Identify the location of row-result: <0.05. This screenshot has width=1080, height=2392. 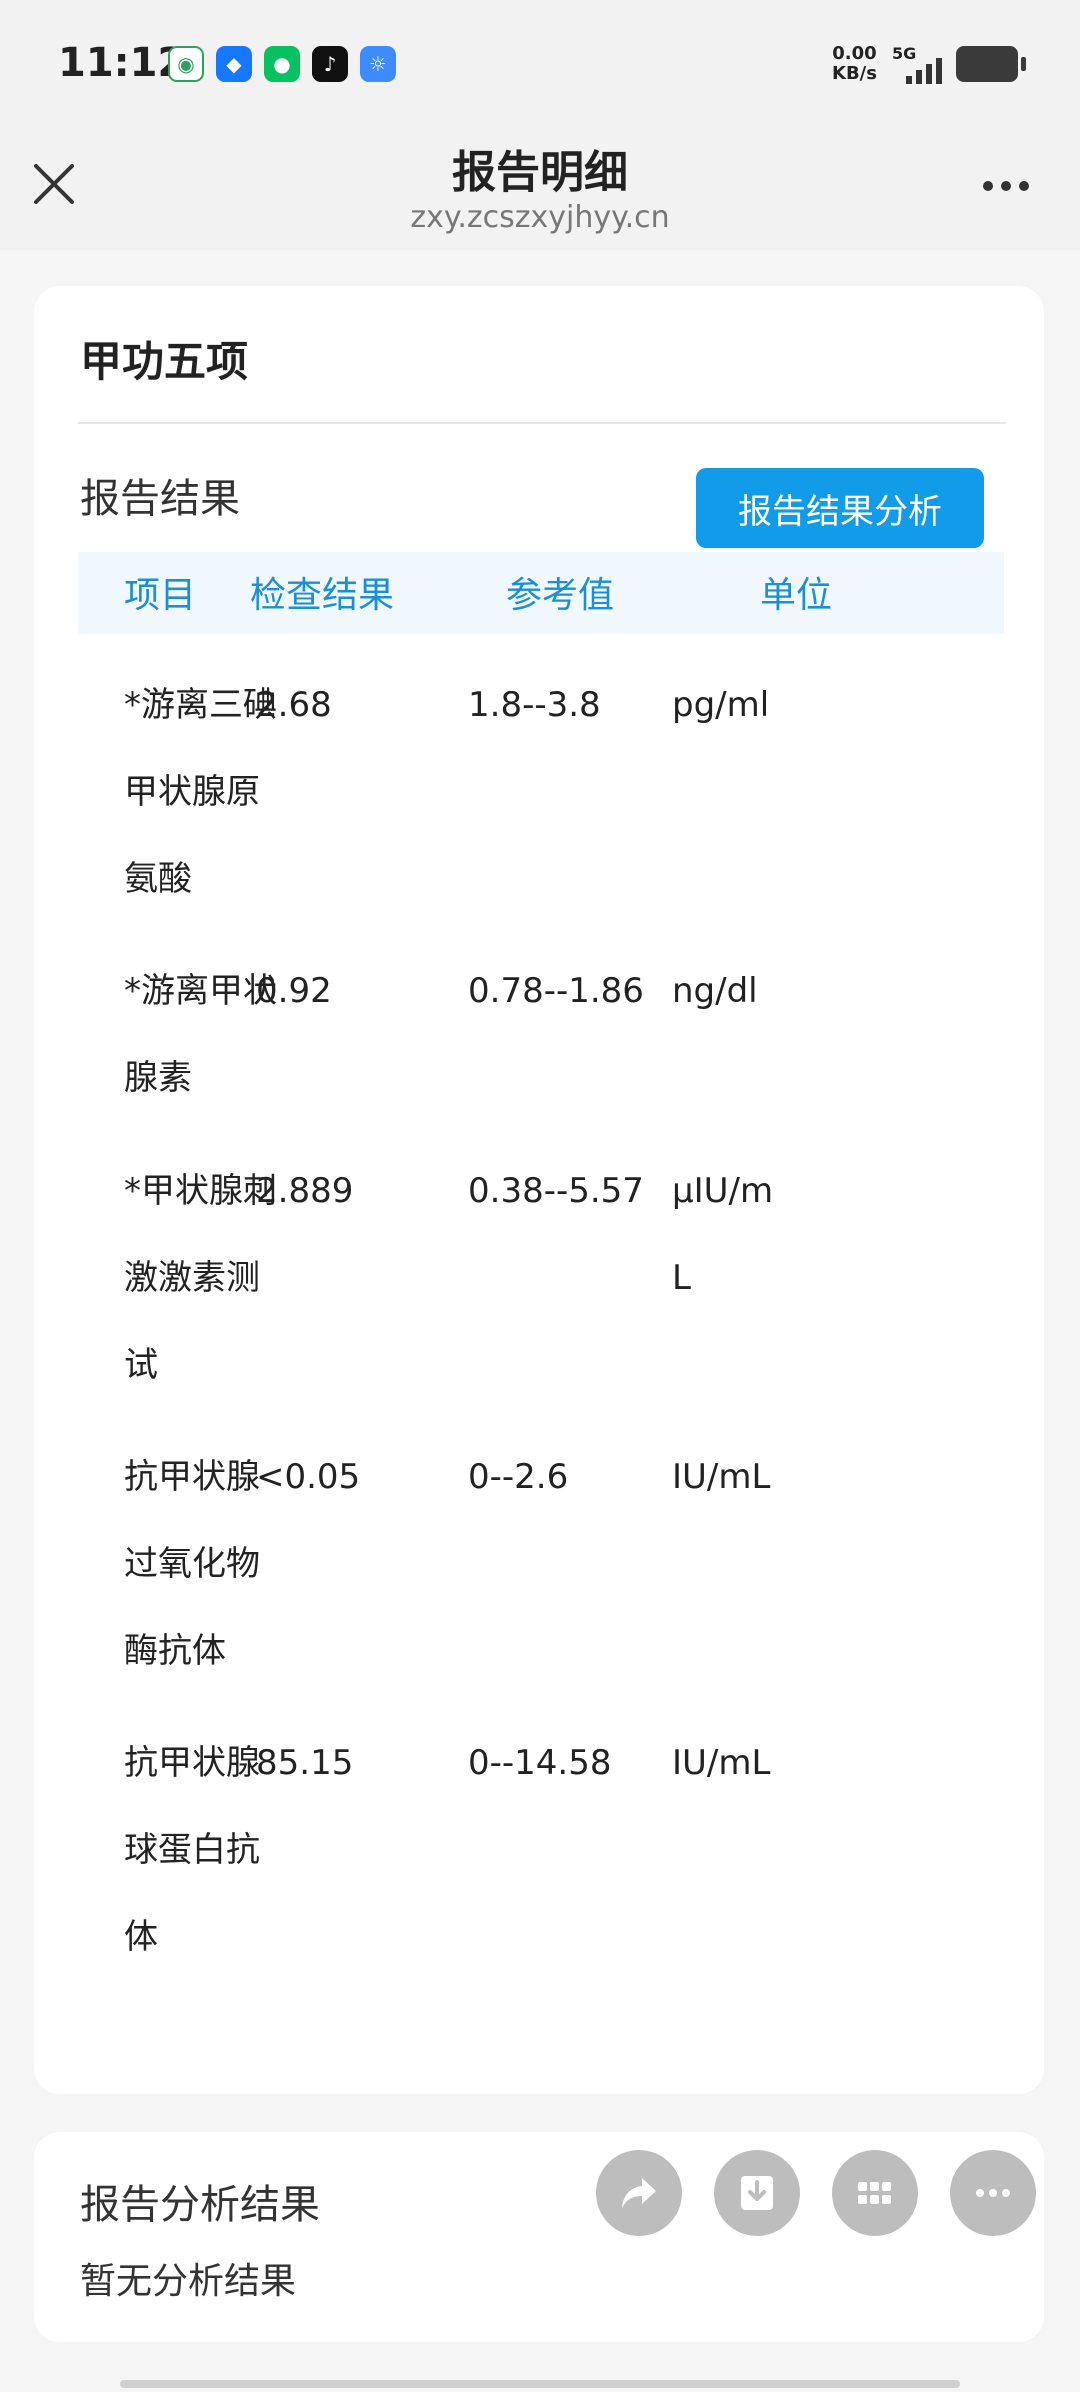
(308, 1477).